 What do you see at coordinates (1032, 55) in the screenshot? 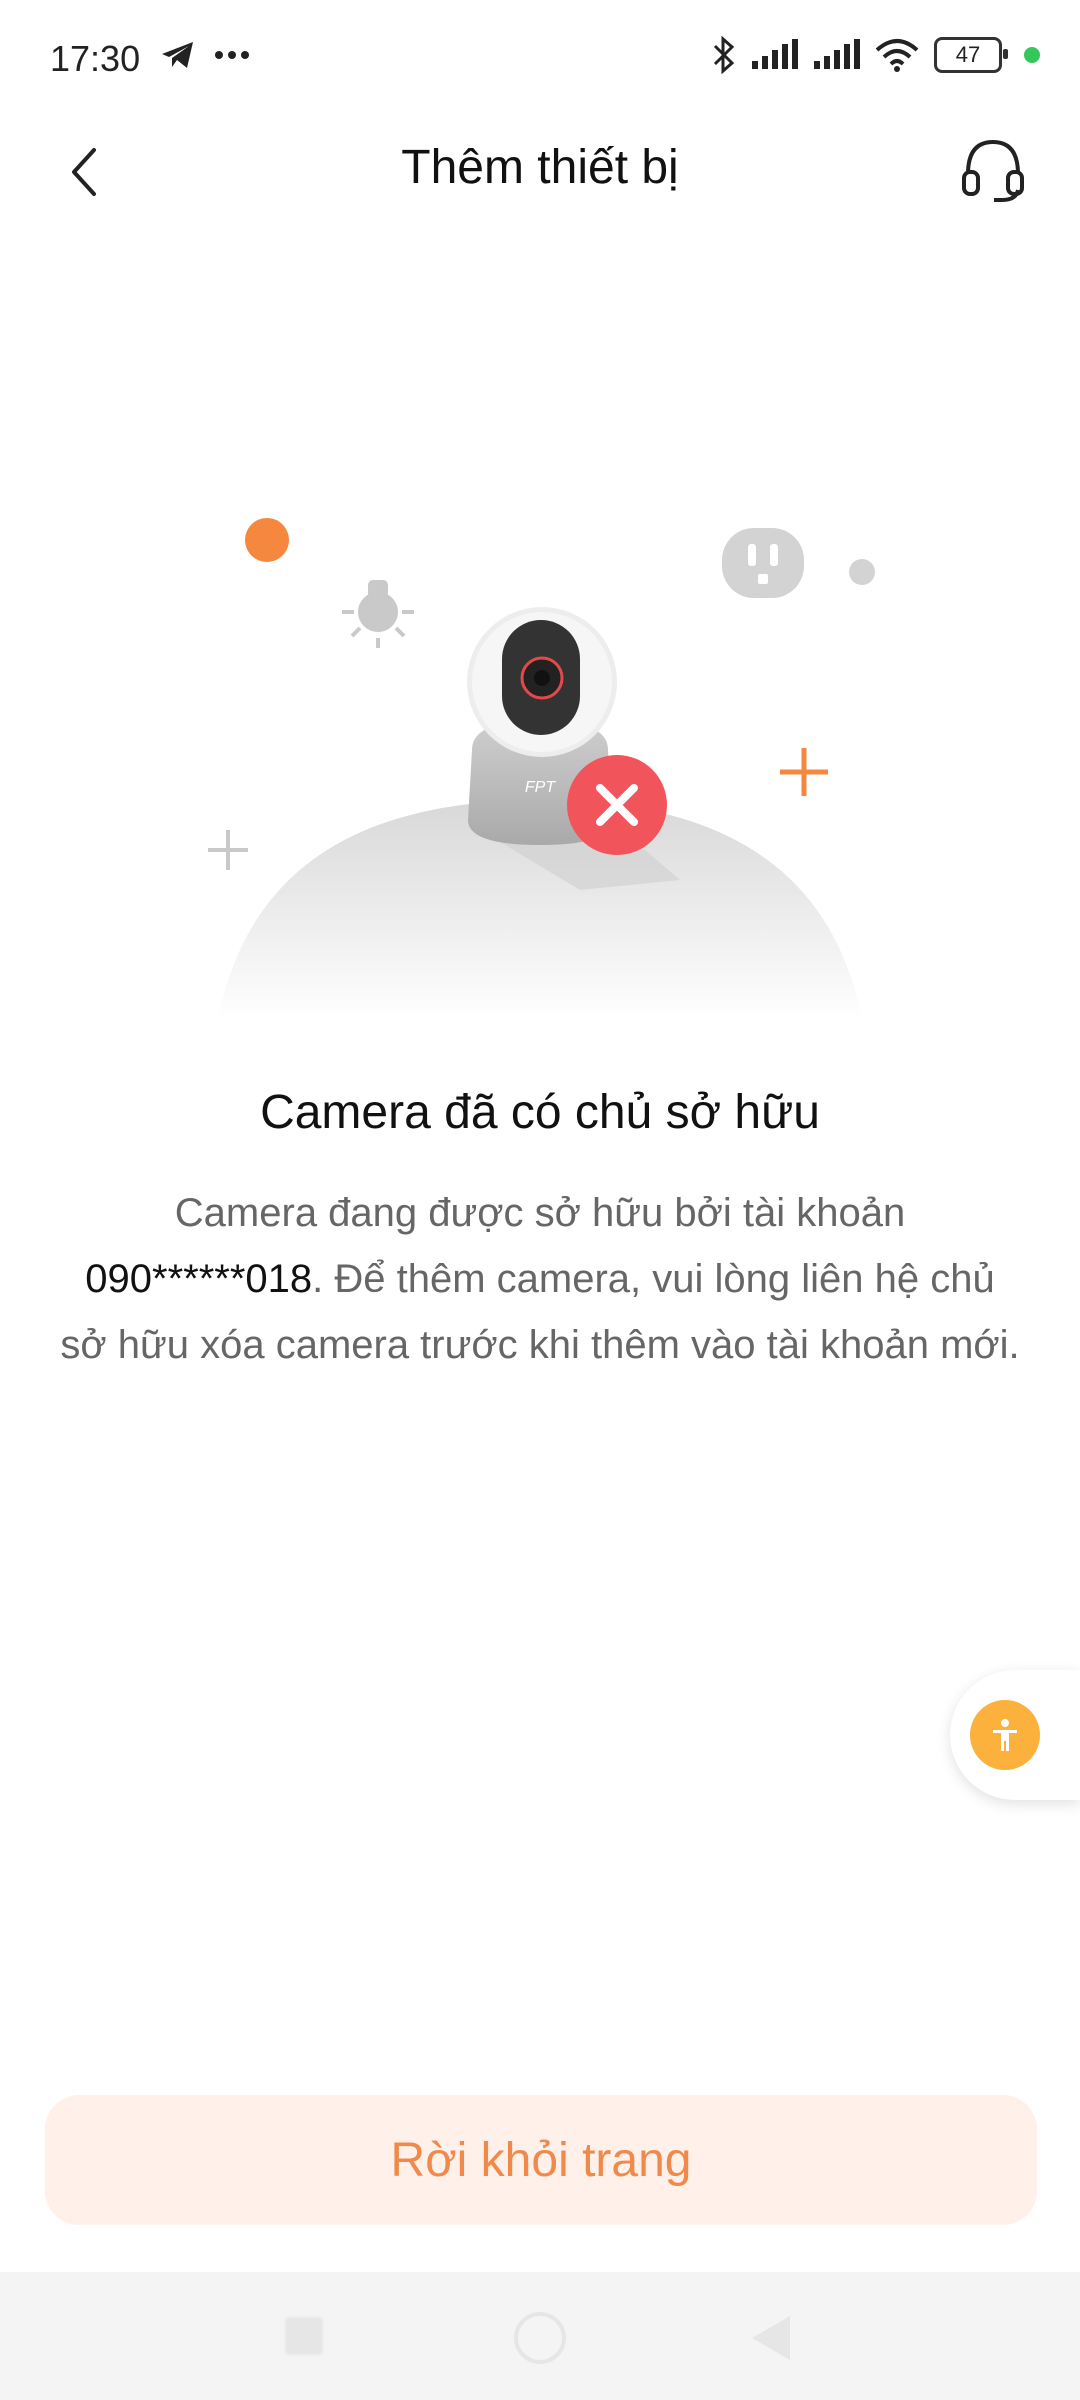
I see `privacy-indicator` at bounding box center [1032, 55].